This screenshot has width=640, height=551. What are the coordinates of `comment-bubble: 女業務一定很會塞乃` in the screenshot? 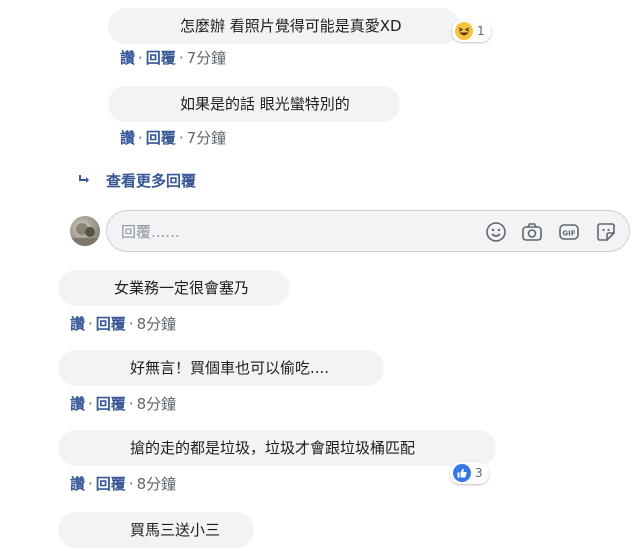 It's located at (174, 288).